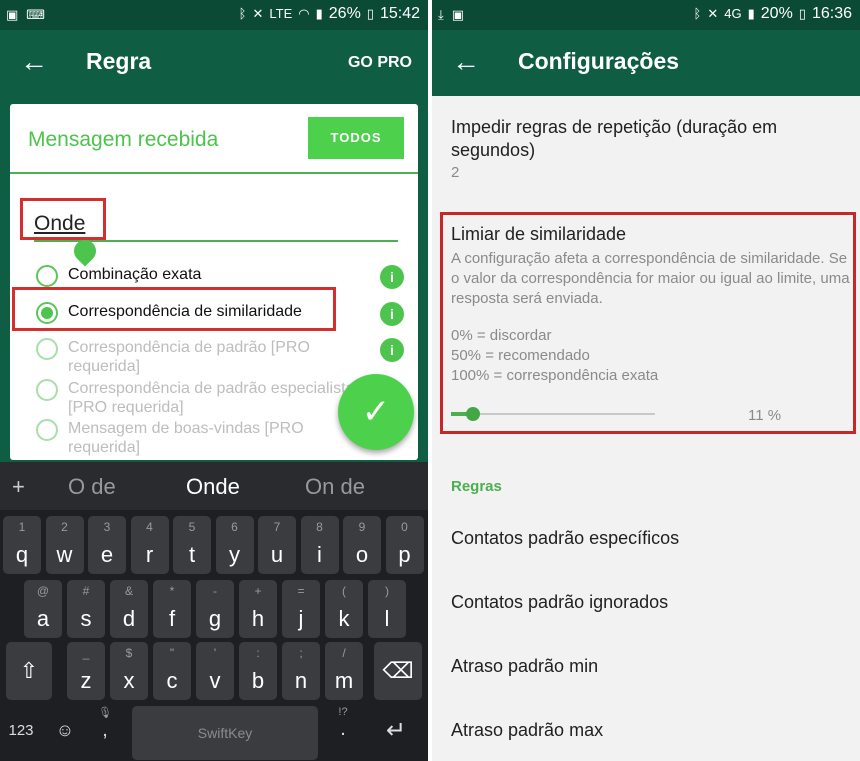 The width and height of the screenshot is (860, 761). Describe the element at coordinates (524, 666) in the screenshot. I see `pref-delay-min: Atraso padrão min` at that location.